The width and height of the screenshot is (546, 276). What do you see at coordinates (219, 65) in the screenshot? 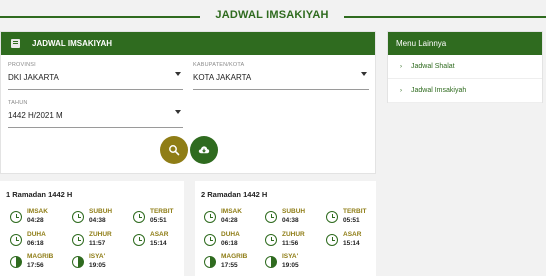
I see `kabupaten-label: KABUPATEN/KOTA` at bounding box center [219, 65].